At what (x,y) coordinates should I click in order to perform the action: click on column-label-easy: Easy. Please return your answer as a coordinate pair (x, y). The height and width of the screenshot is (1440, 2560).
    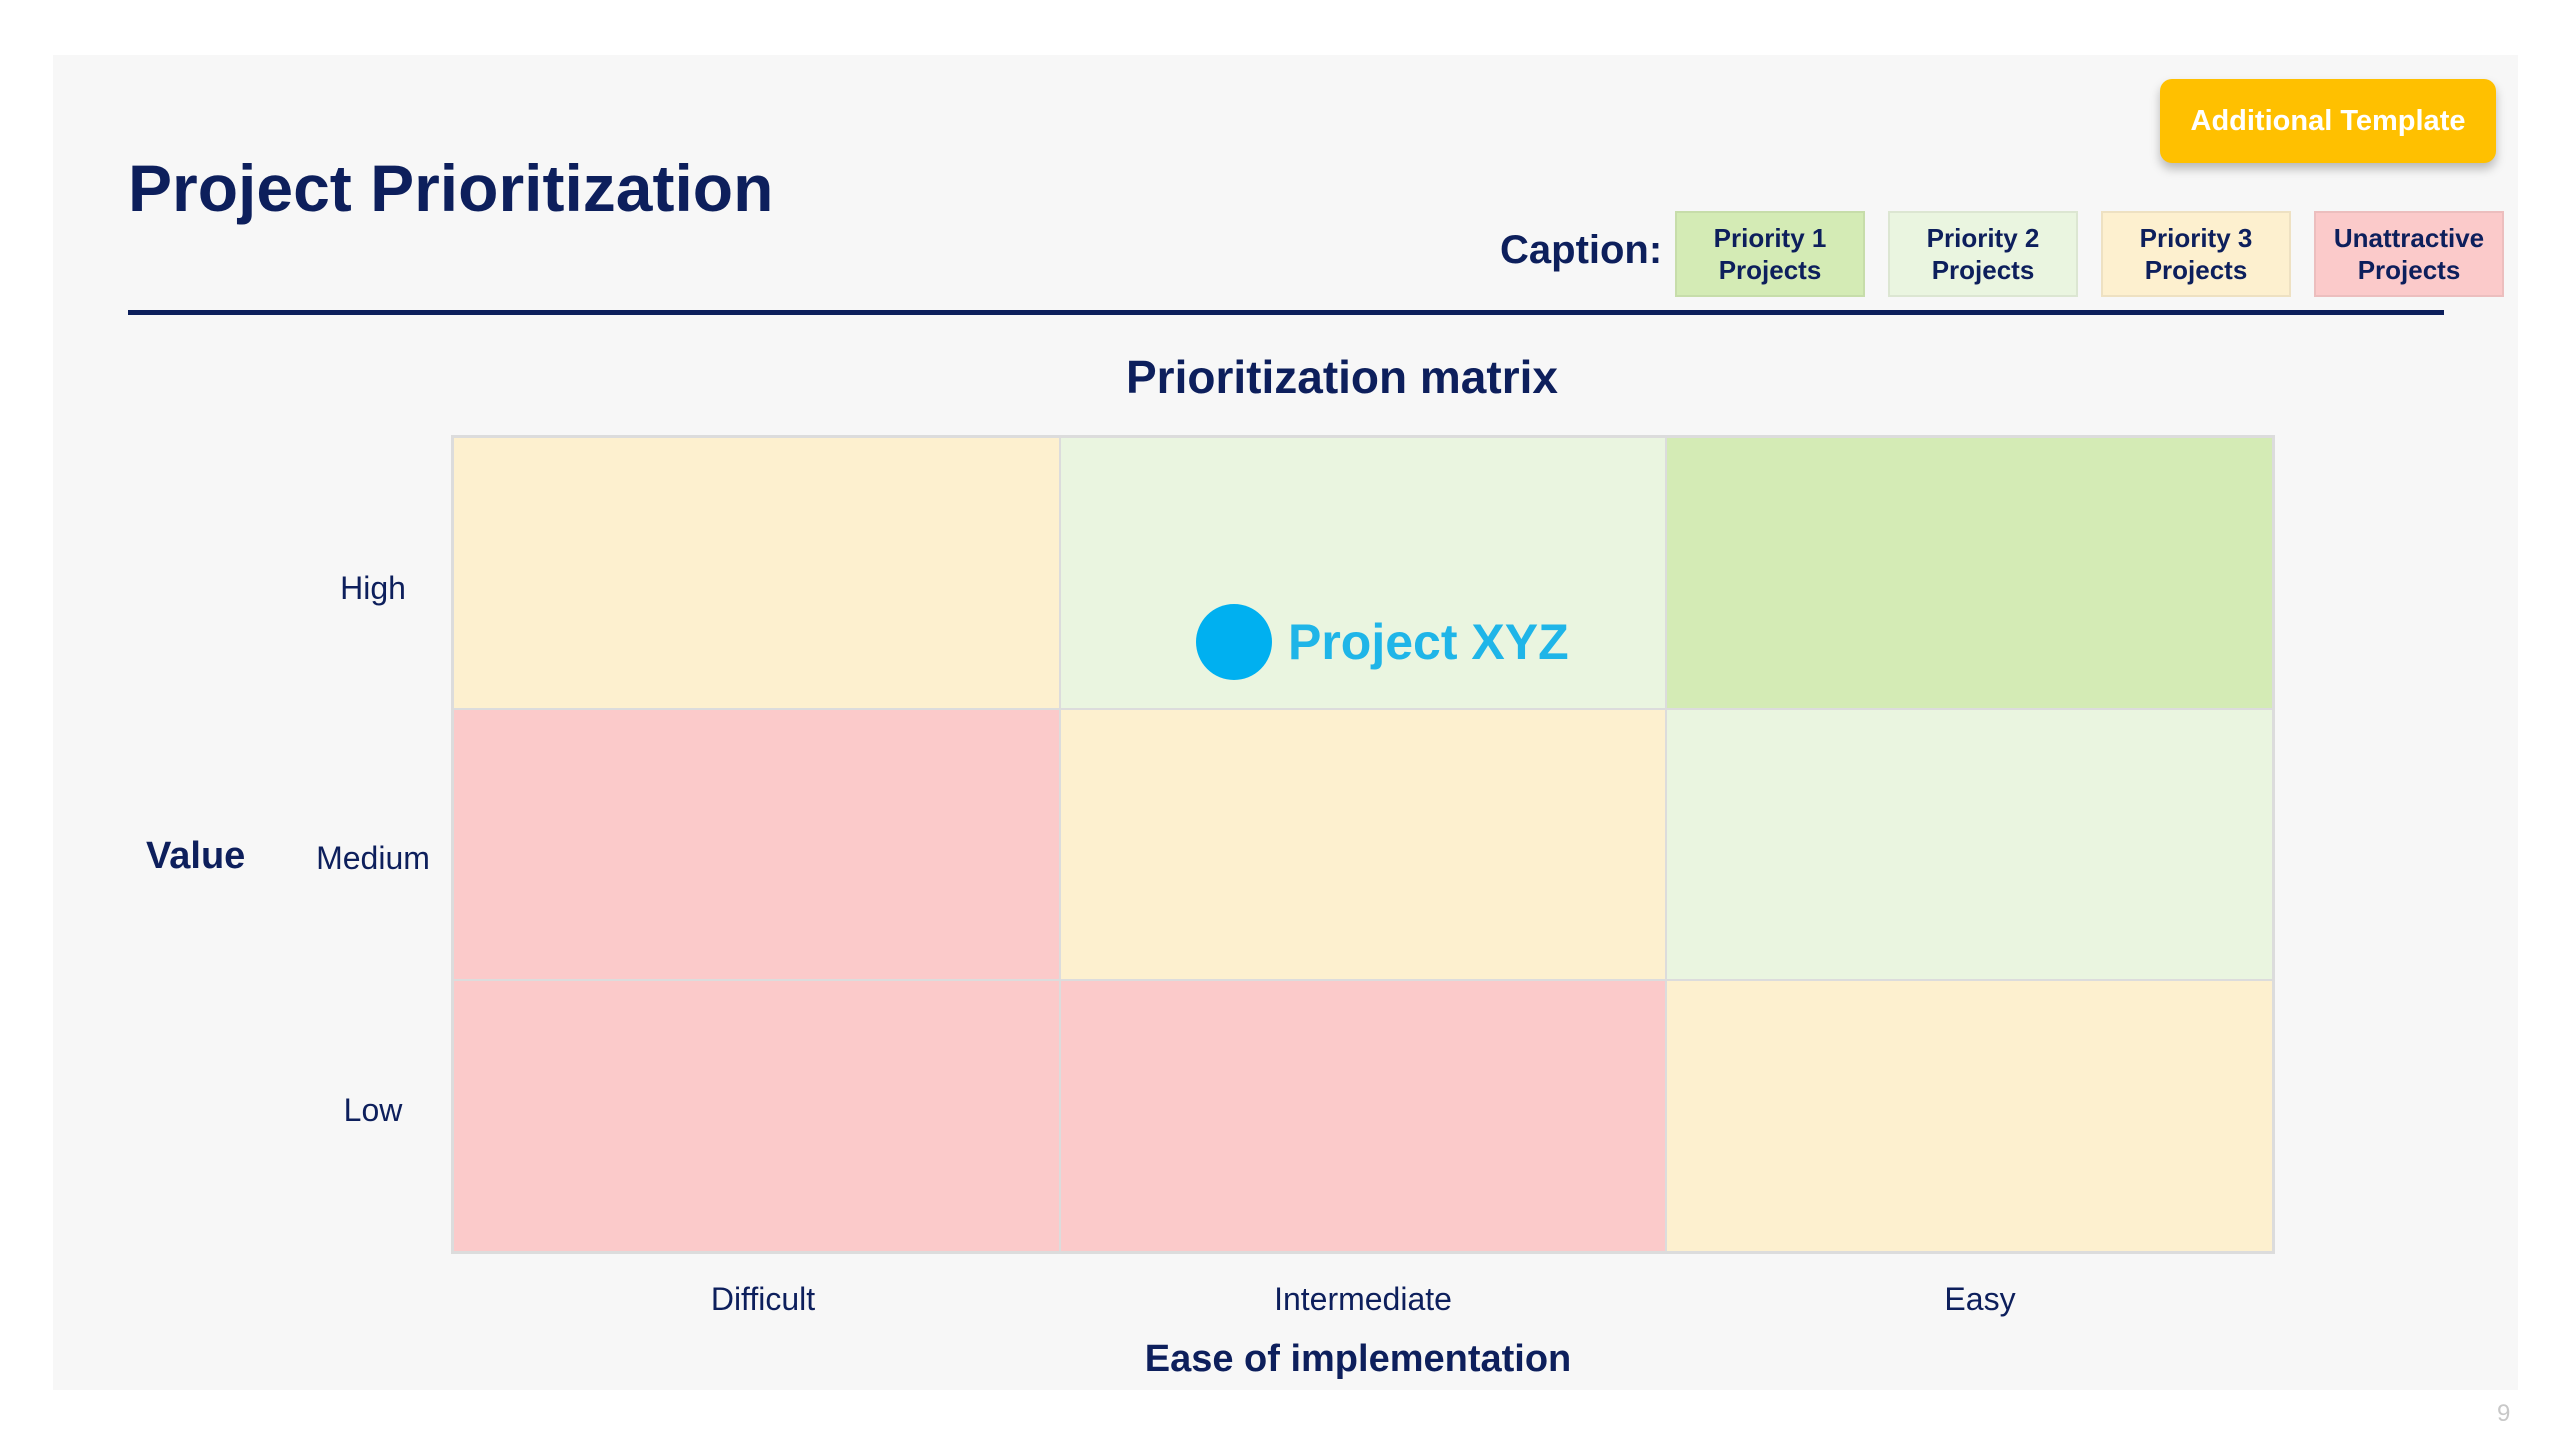
    Looking at the image, I should click on (1980, 1299).